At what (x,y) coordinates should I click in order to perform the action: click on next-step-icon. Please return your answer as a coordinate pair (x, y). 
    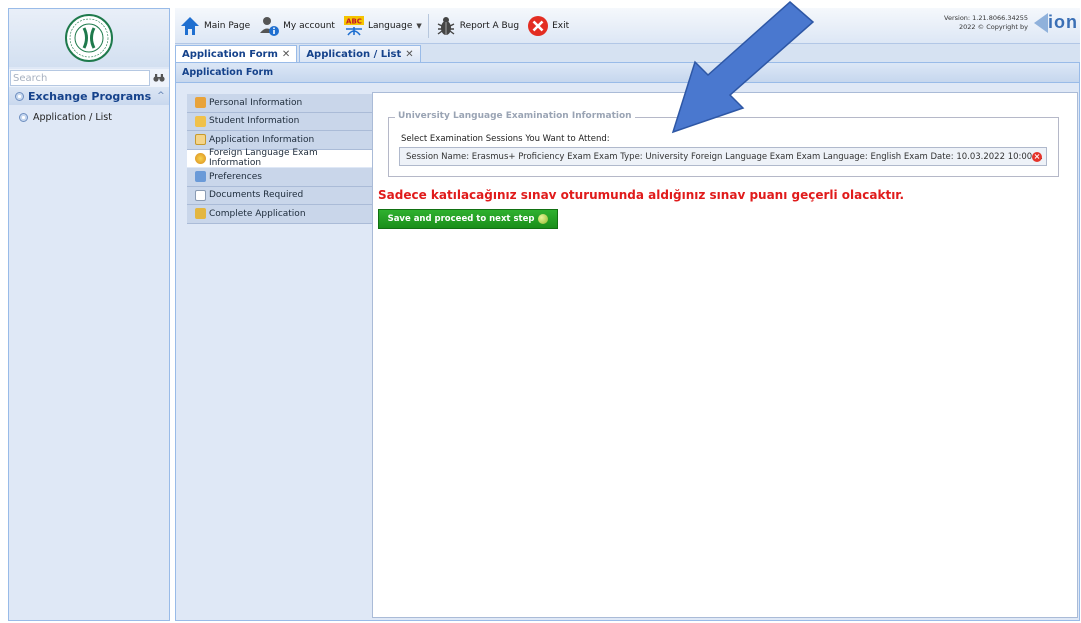
    Looking at the image, I should click on (543, 219).